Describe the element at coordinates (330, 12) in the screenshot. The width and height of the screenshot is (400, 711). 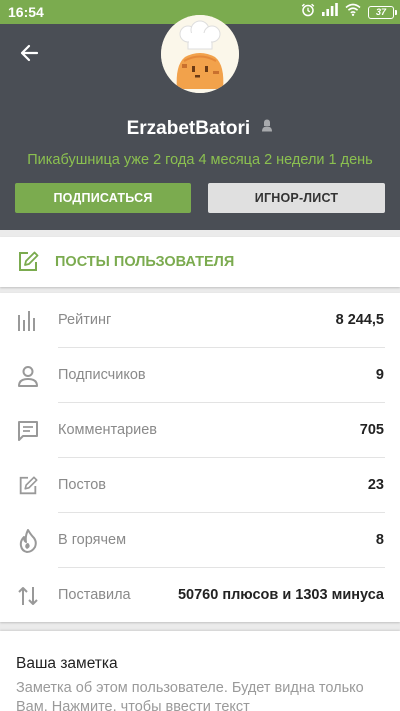
I see `signal-icon` at that location.